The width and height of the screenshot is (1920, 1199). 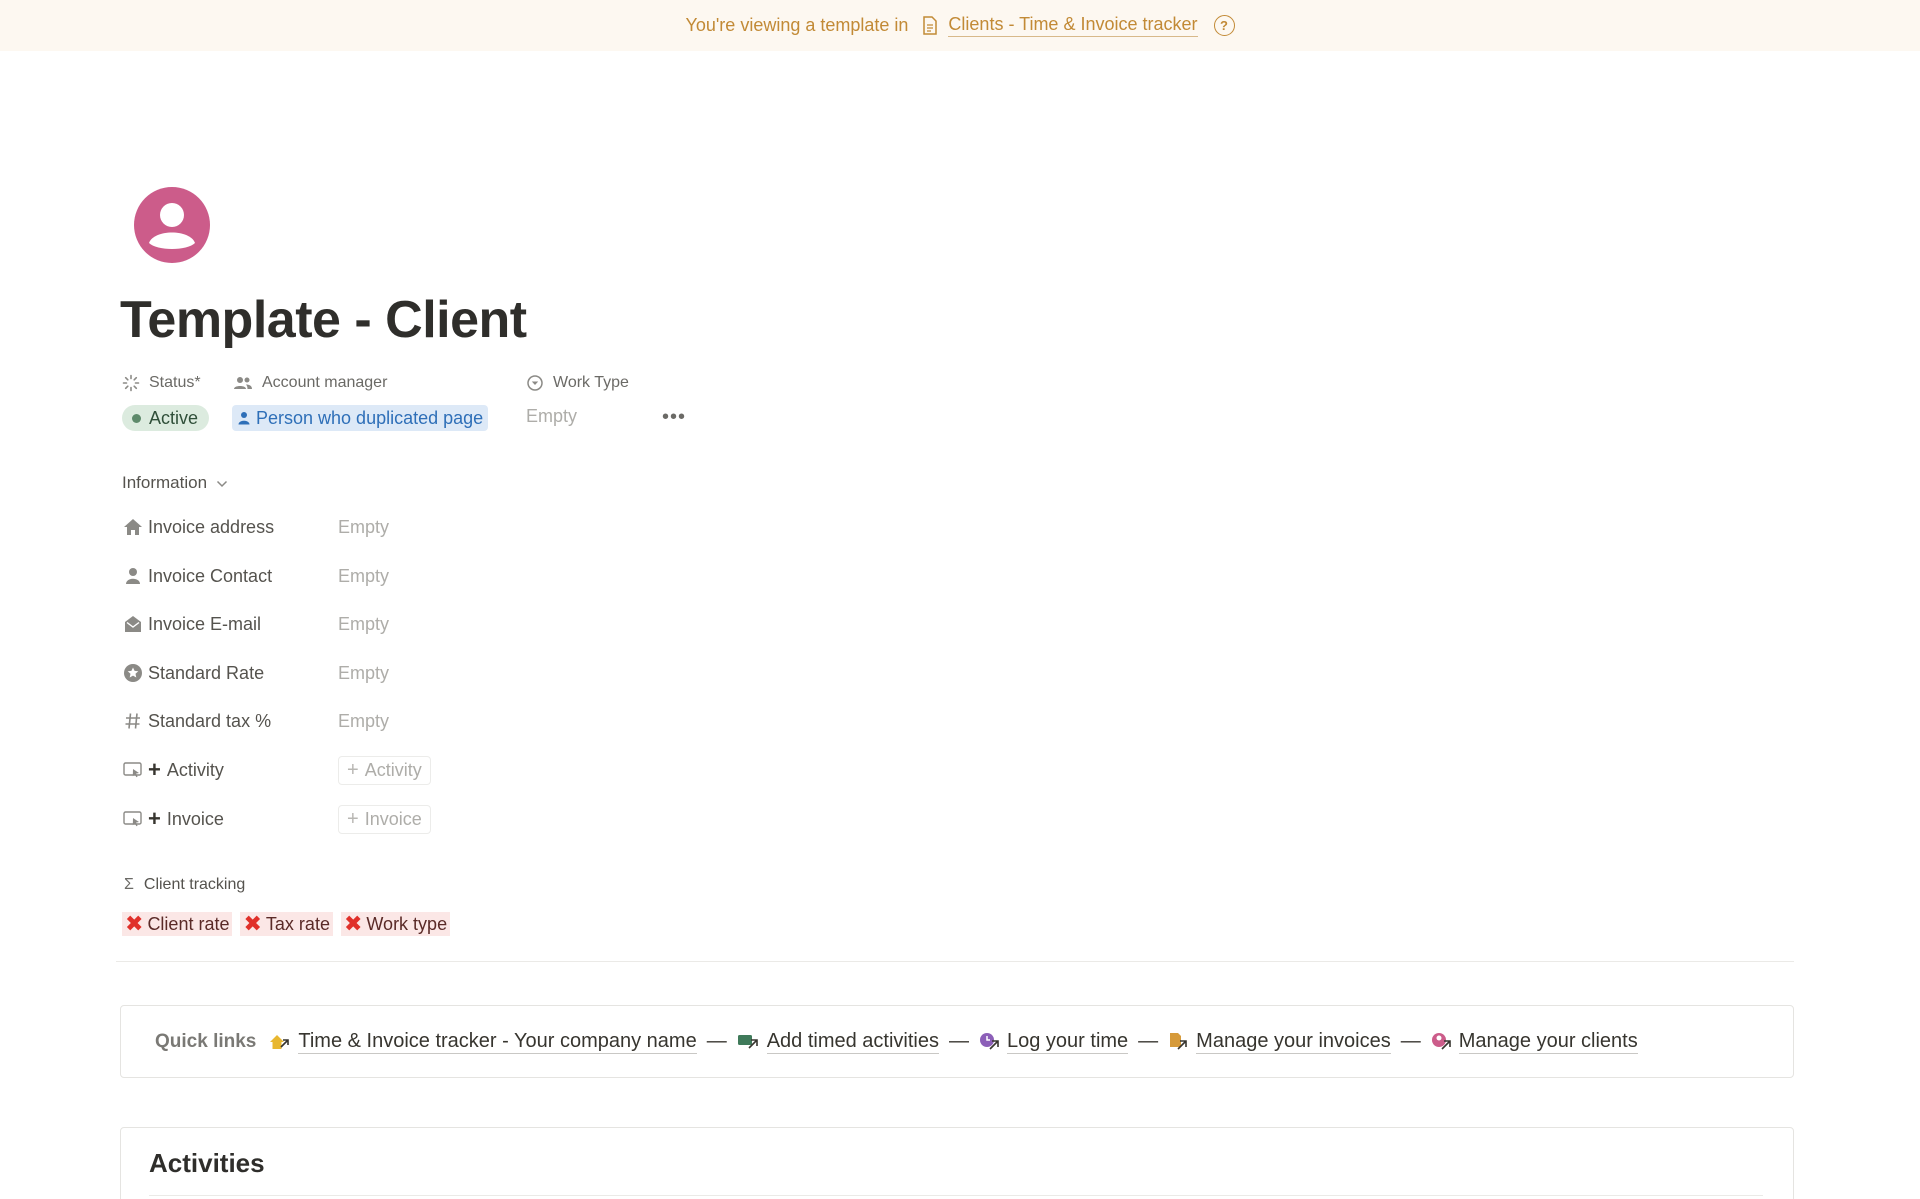 What do you see at coordinates (133, 673) in the screenshot?
I see `star-circle-icon` at bounding box center [133, 673].